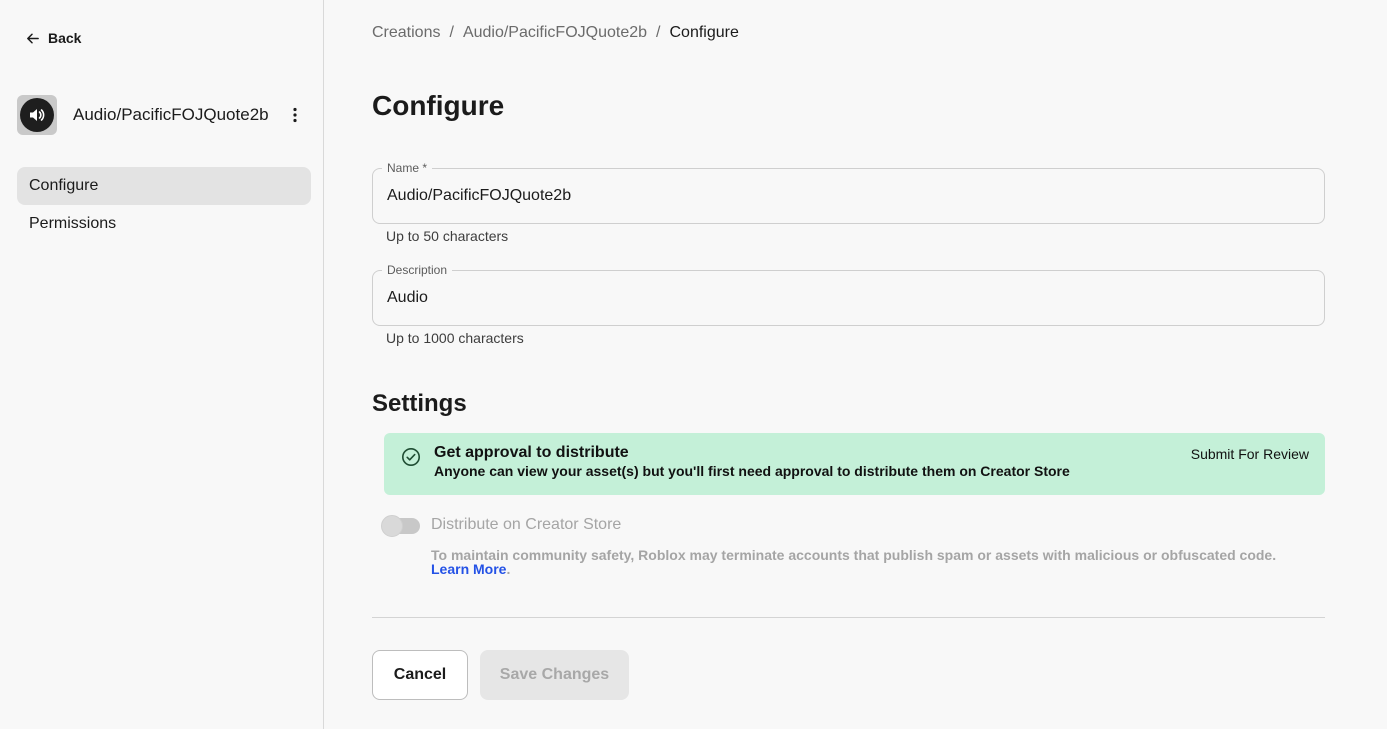 The height and width of the screenshot is (729, 1387). I want to click on sidebar-item-configure: Configure, so click(164, 186).